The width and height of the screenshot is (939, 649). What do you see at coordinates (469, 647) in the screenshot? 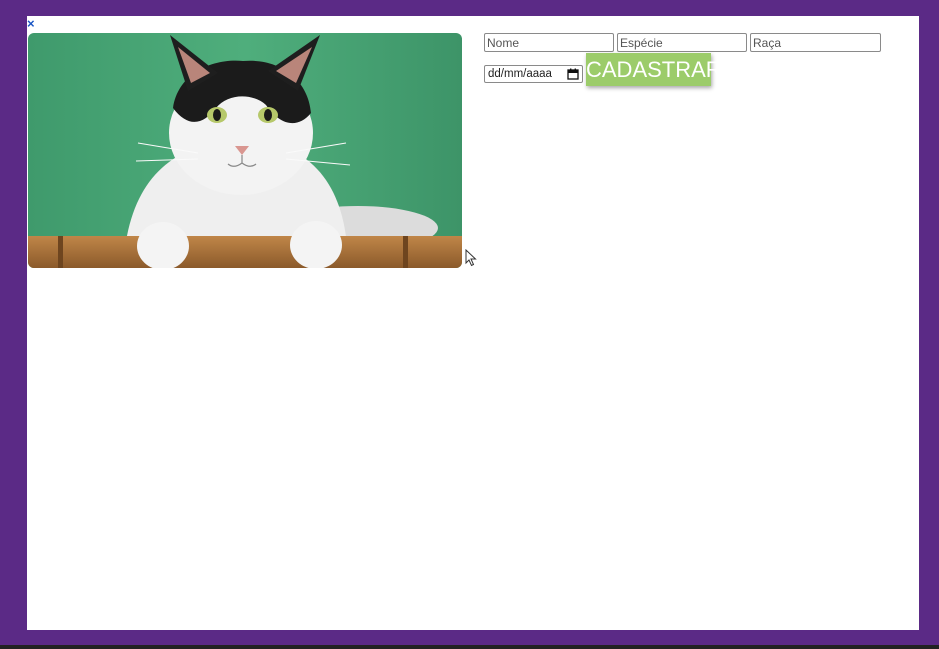
I see `window-bottom-edge` at bounding box center [469, 647].